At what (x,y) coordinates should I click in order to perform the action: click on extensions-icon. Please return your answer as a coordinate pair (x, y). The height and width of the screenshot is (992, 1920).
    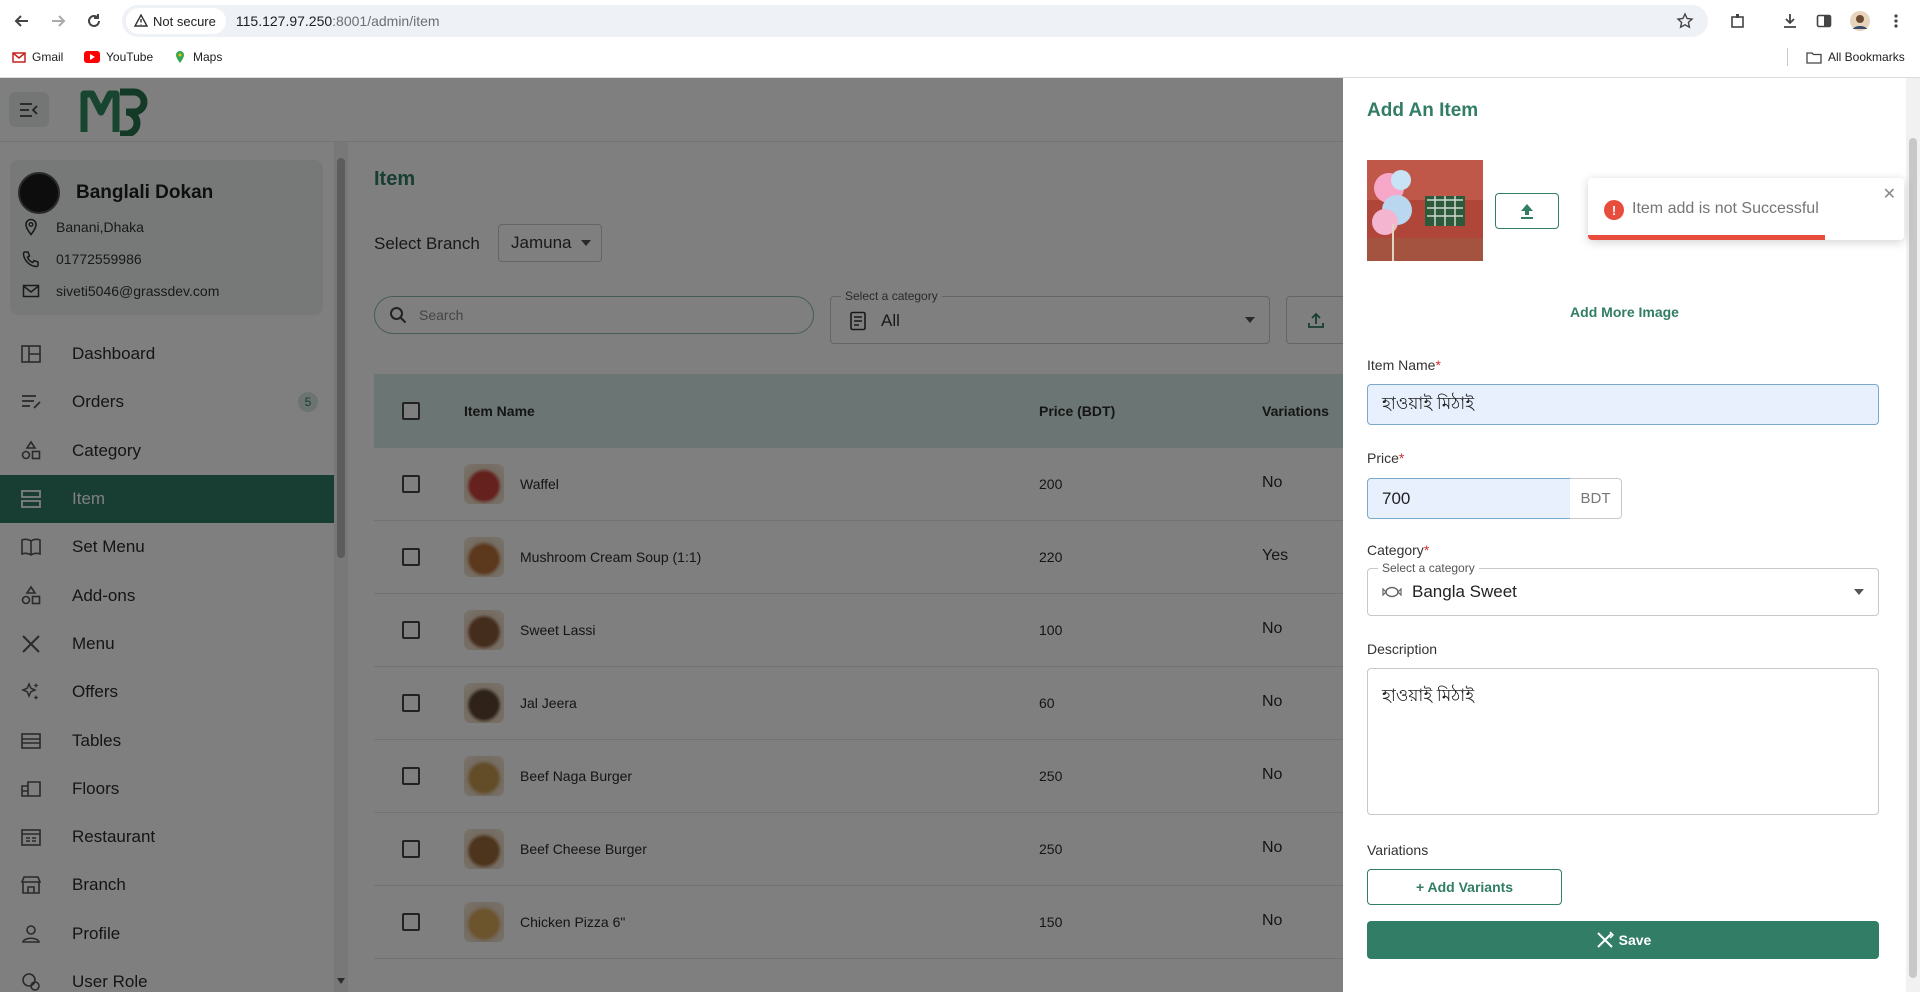
    Looking at the image, I should click on (1738, 21).